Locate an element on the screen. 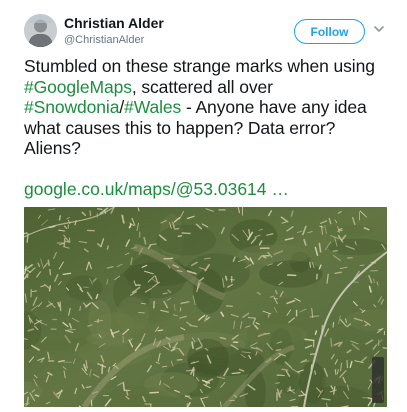 Image resolution: width=407 pixels, height=412 pixels. user-handle: @ChristianAlder is located at coordinates (114, 40).